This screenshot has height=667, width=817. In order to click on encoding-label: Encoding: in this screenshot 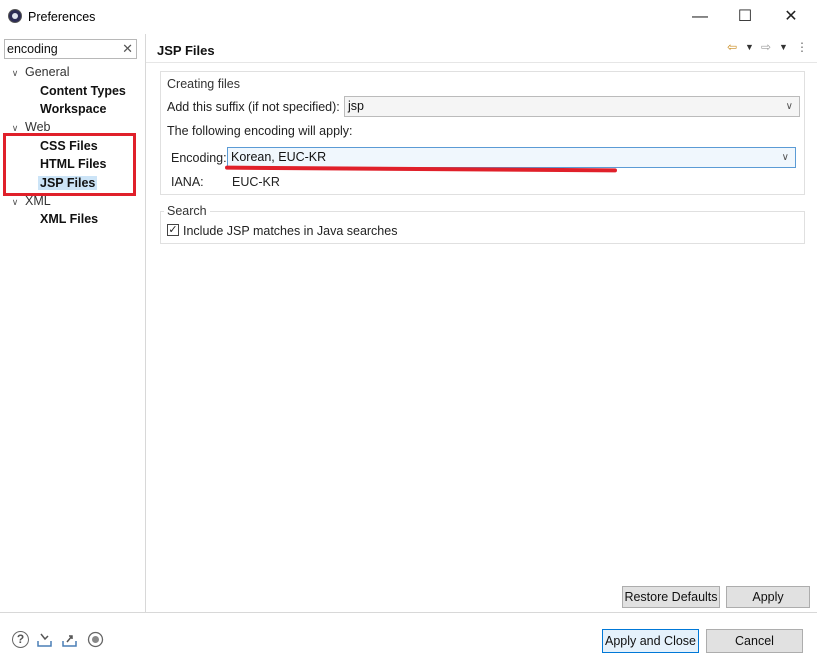, I will do `click(199, 158)`.